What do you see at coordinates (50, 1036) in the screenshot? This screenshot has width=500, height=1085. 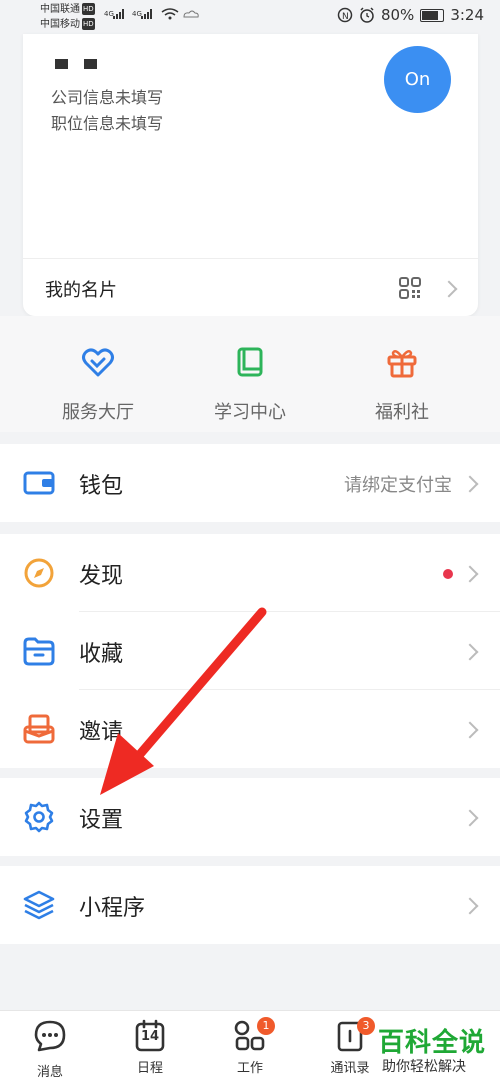 I see `chat-icon` at bounding box center [50, 1036].